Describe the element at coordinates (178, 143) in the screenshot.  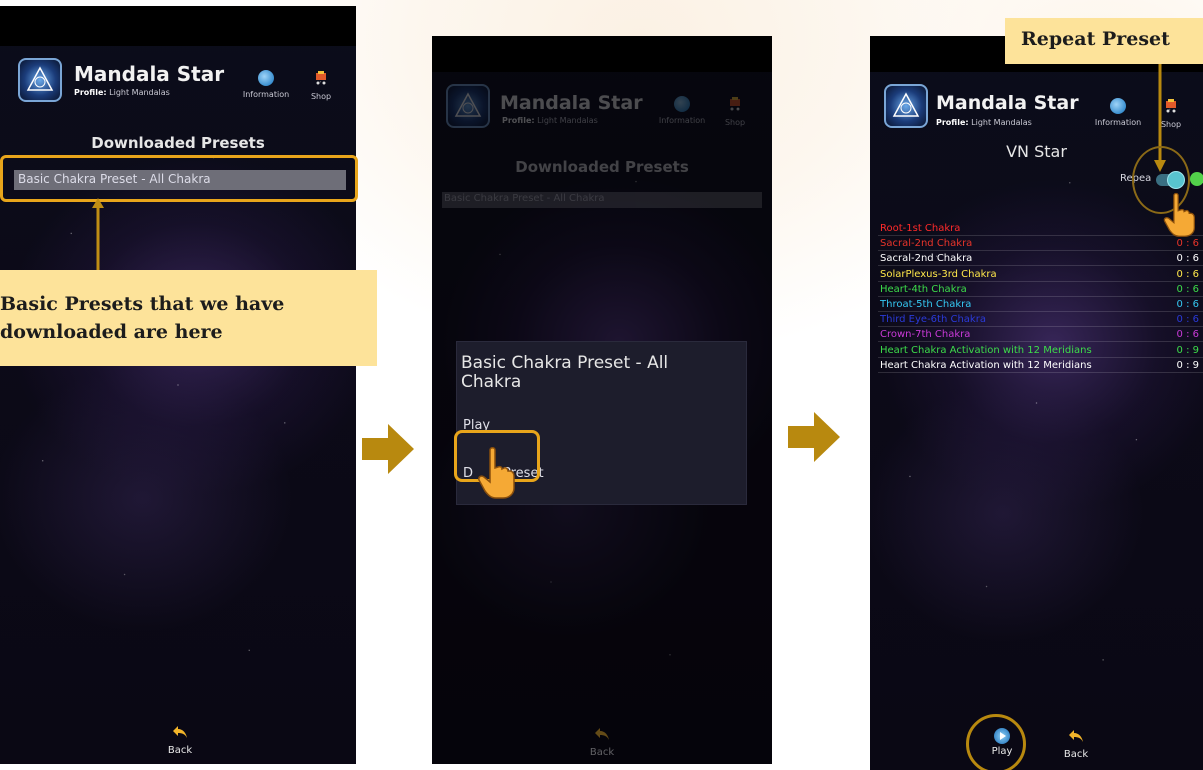
I see `section-title: Downloaded Presets` at that location.